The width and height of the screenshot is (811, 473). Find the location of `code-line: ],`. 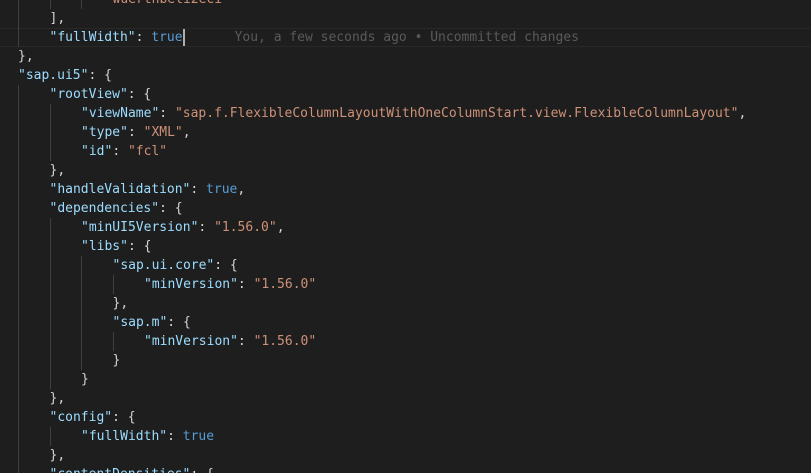

code-line: ], is located at coordinates (405, 18).